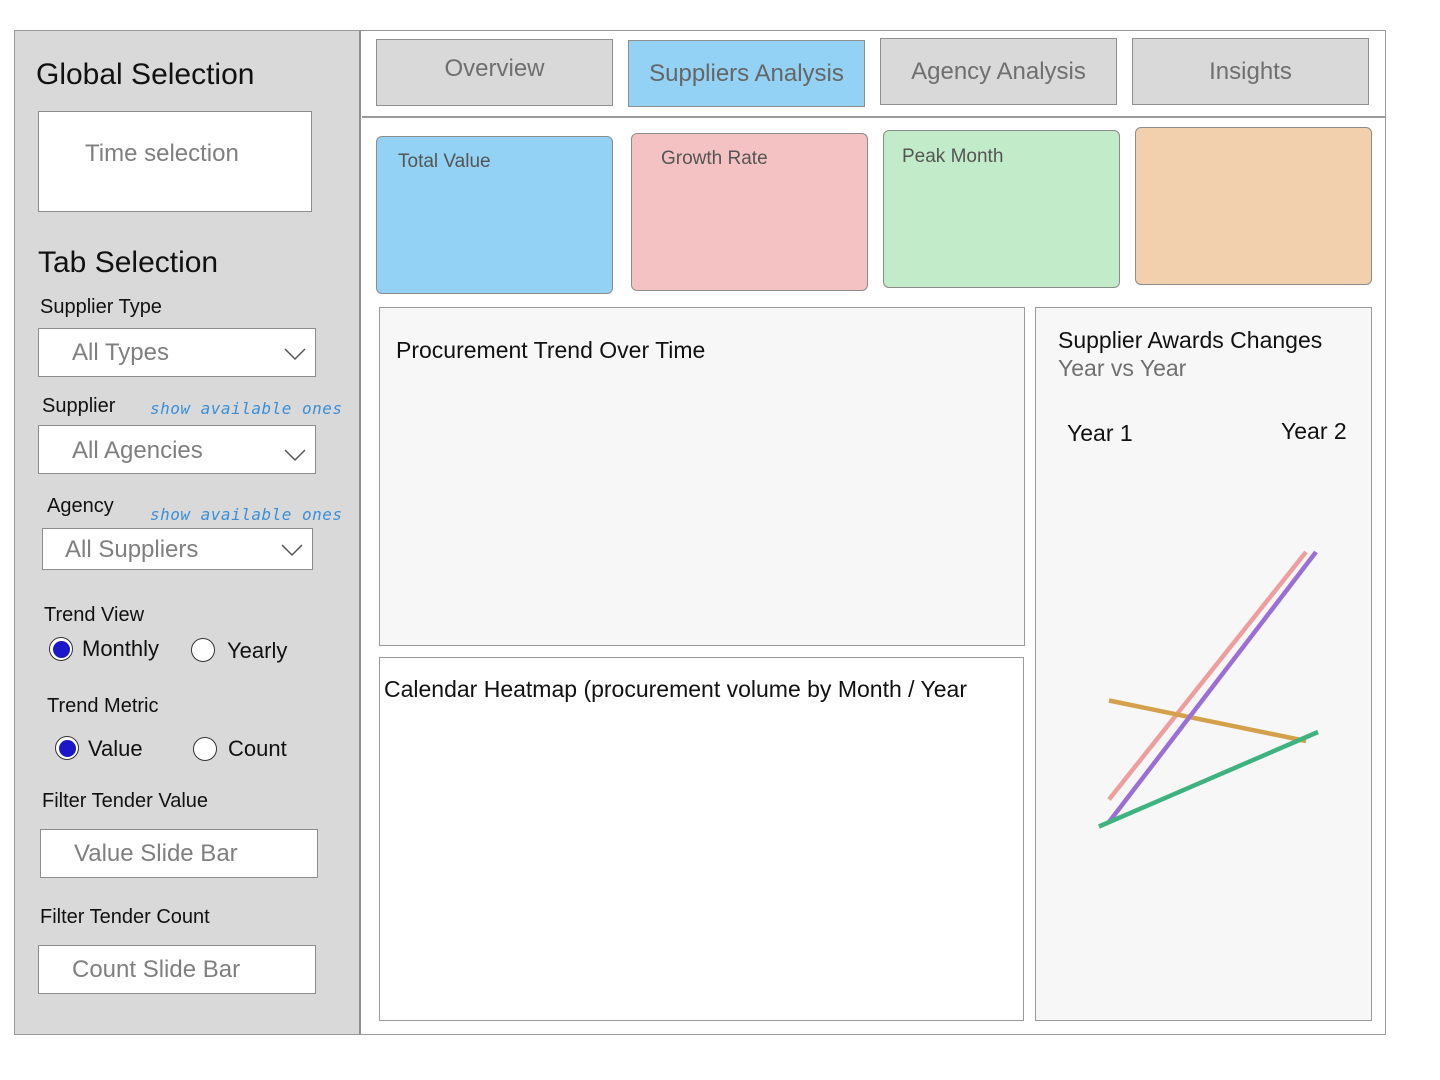 This screenshot has height=1080, width=1440. I want to click on kpi-card-peak-month: Peak Month, so click(1001, 209).